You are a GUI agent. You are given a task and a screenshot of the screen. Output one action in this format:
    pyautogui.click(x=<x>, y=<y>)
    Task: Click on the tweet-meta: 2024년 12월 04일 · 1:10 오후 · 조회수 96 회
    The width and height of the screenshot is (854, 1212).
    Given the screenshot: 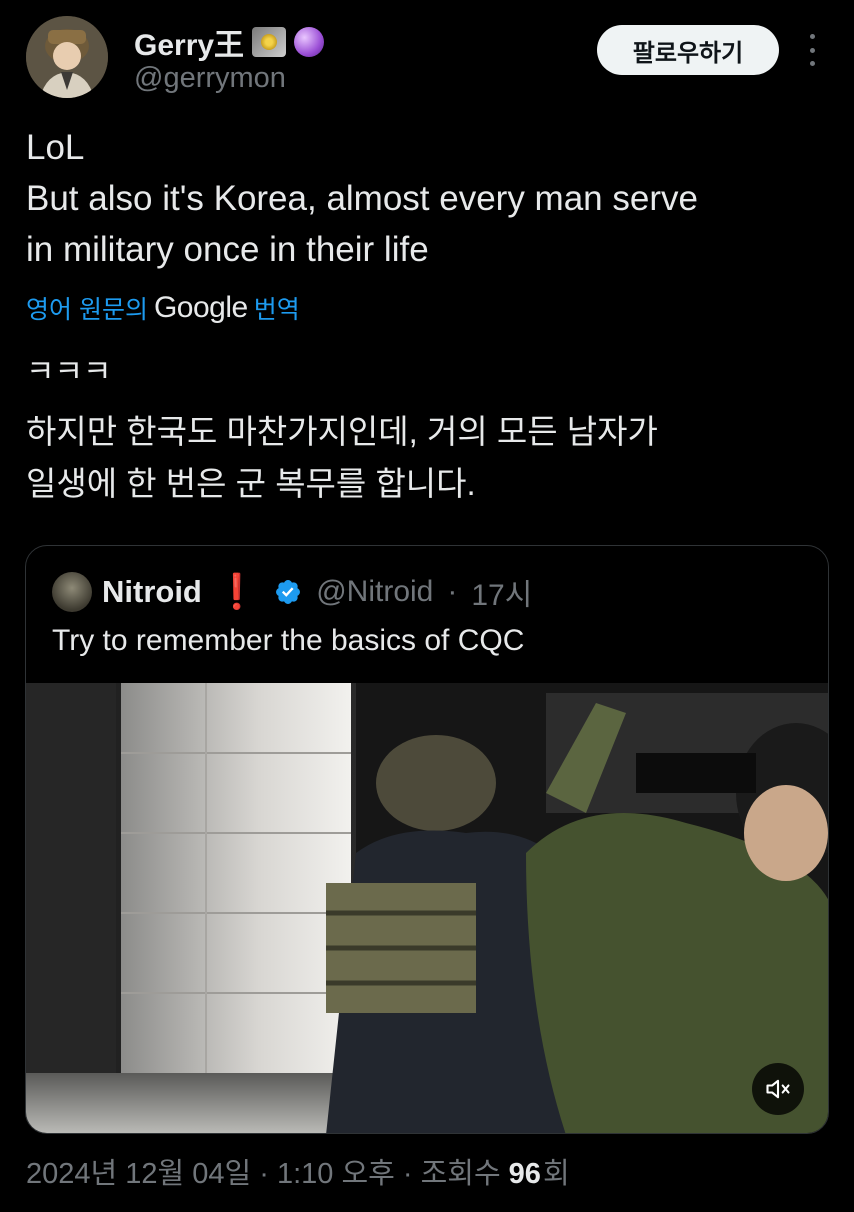 What is the action you would take?
    pyautogui.click(x=298, y=1171)
    